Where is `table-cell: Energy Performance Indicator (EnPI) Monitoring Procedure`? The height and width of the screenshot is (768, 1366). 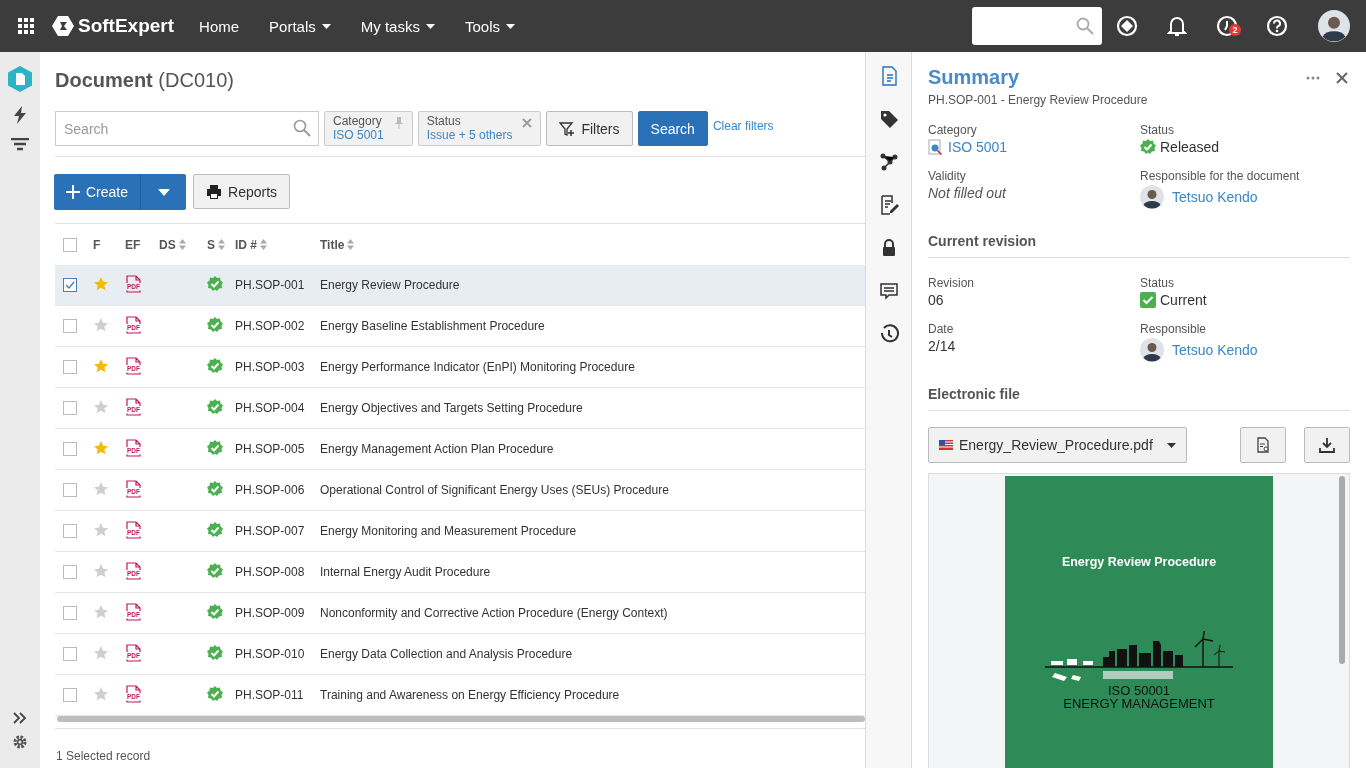
table-cell: Energy Performance Indicator (EnPI) Monitoring Procedure is located at coordinates (477, 367).